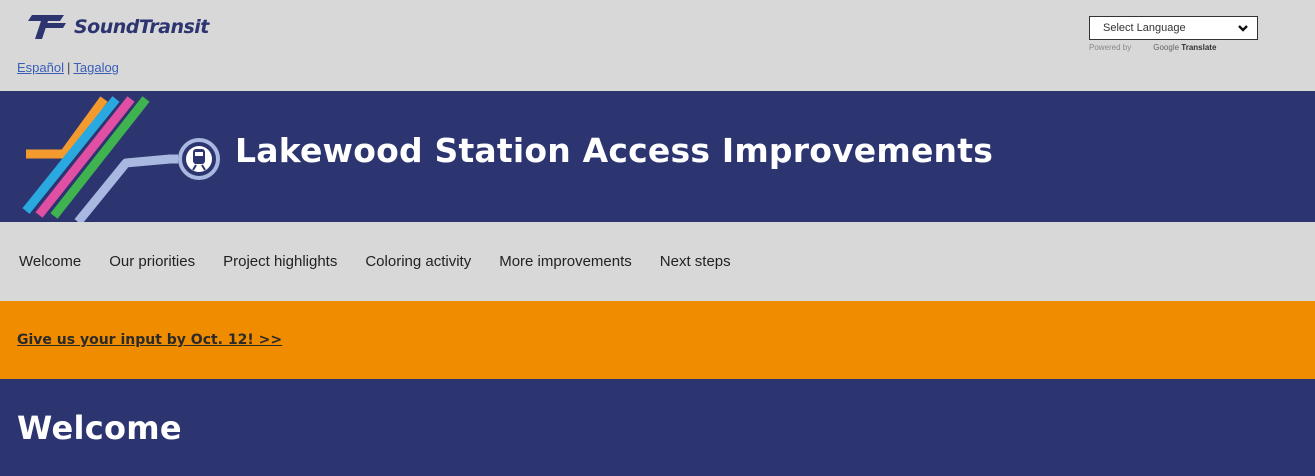 This screenshot has height=476, width=1315. Describe the element at coordinates (280, 261) in the screenshot. I see `nav-item-project-highlights: Project highlights` at that location.